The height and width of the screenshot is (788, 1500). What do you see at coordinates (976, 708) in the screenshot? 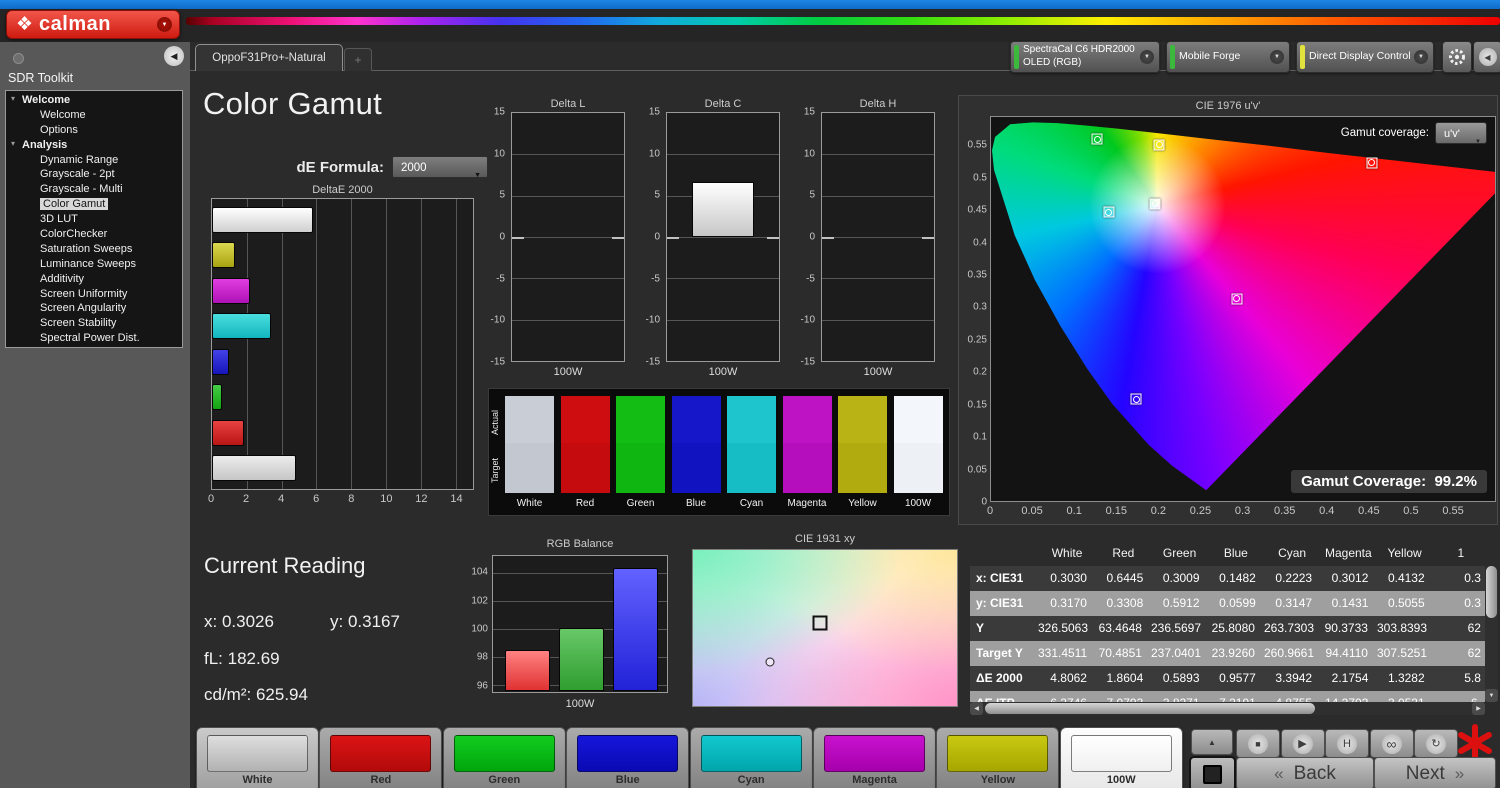
I see `scroll-left-arrow-icon: ◀` at bounding box center [976, 708].